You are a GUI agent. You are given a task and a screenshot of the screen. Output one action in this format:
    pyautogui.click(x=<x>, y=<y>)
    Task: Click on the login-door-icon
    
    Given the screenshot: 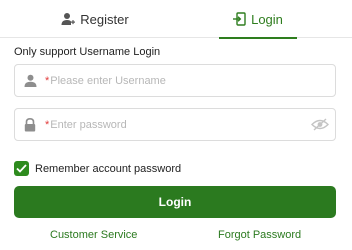 What is the action you would take?
    pyautogui.click(x=239, y=19)
    